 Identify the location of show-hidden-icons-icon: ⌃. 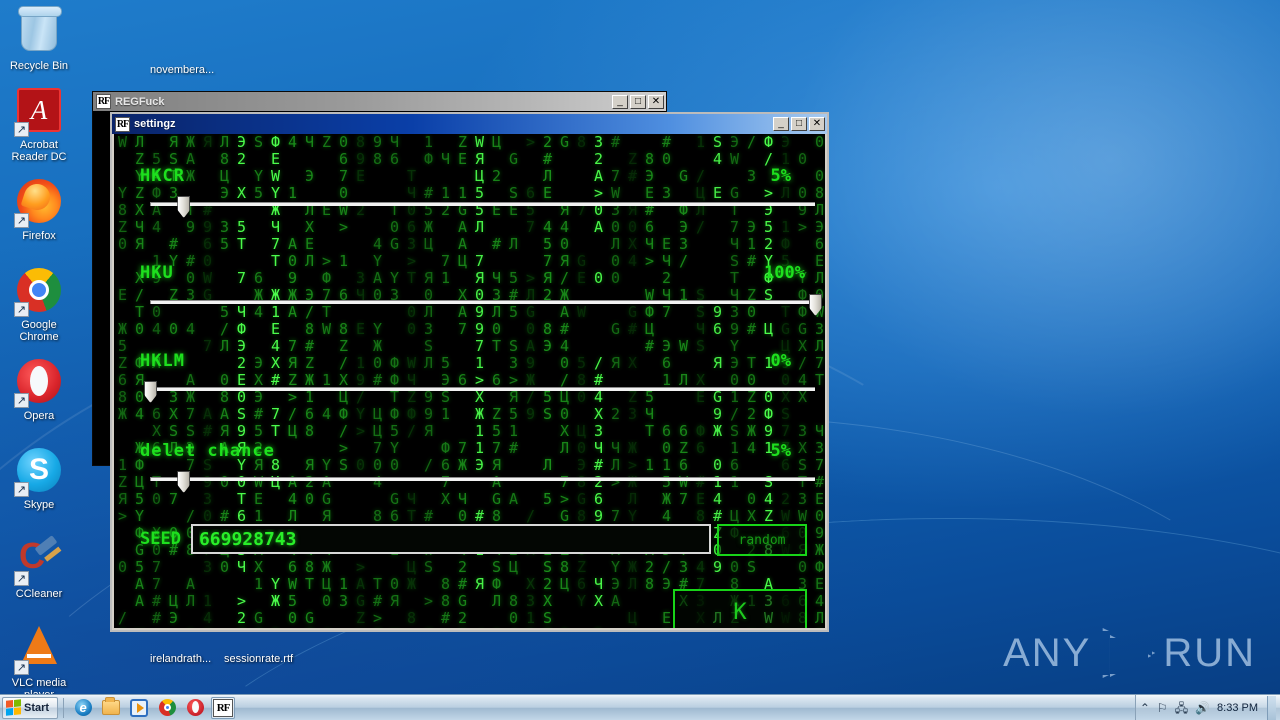
(1145, 708).